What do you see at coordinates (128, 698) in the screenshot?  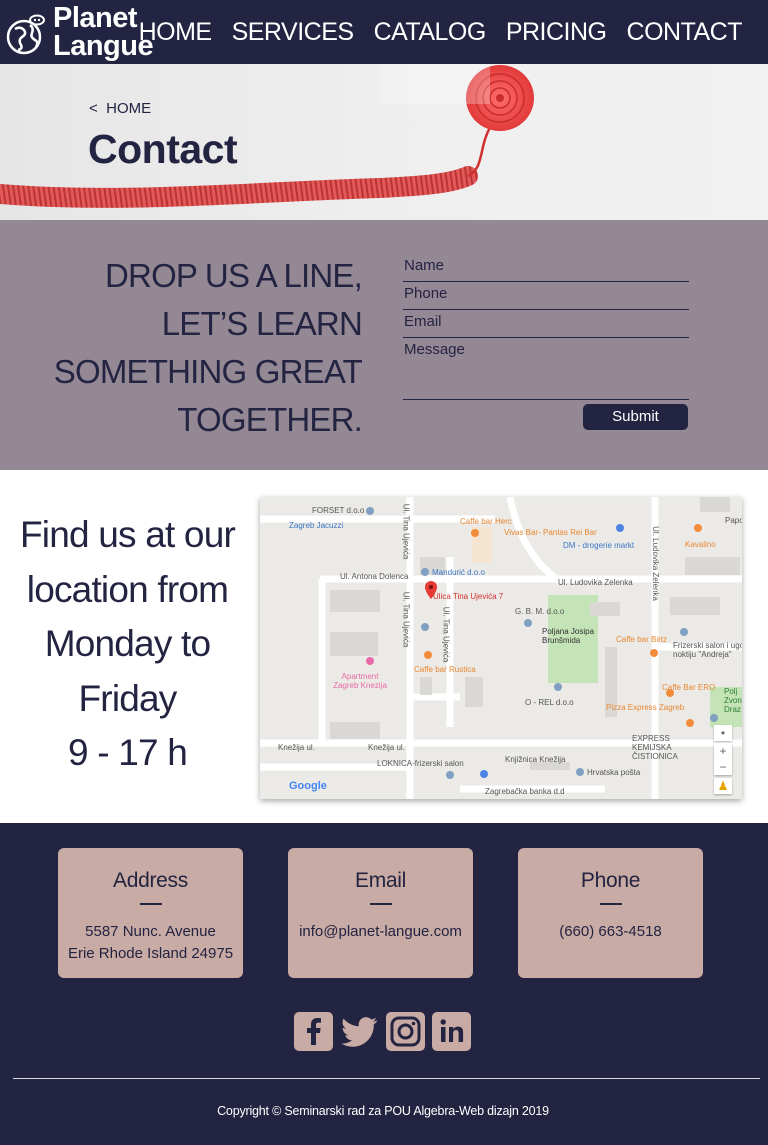 I see `hours-line4: Friday` at bounding box center [128, 698].